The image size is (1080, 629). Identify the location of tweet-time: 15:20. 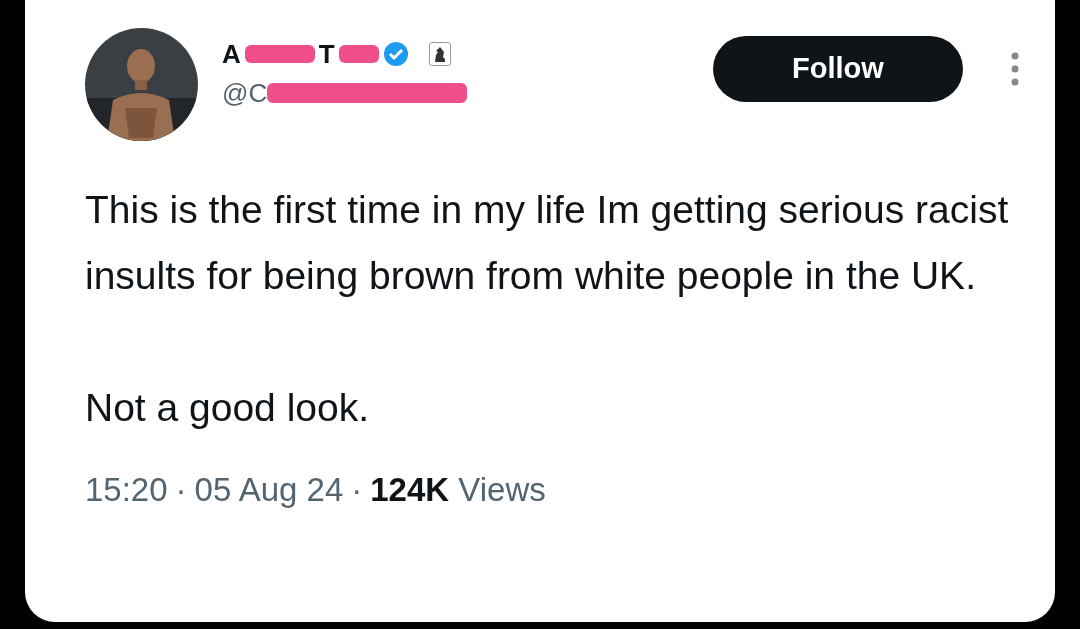
(126, 490).